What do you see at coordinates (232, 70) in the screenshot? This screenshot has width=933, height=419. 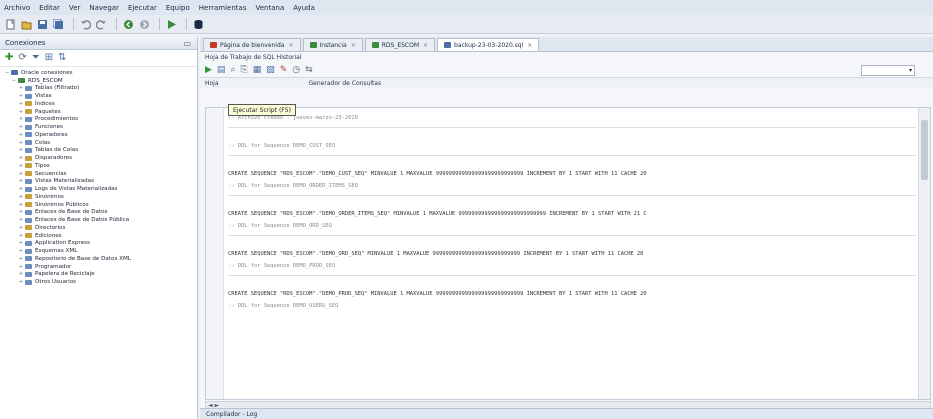 I see `explain-icon: ⌕` at bounding box center [232, 70].